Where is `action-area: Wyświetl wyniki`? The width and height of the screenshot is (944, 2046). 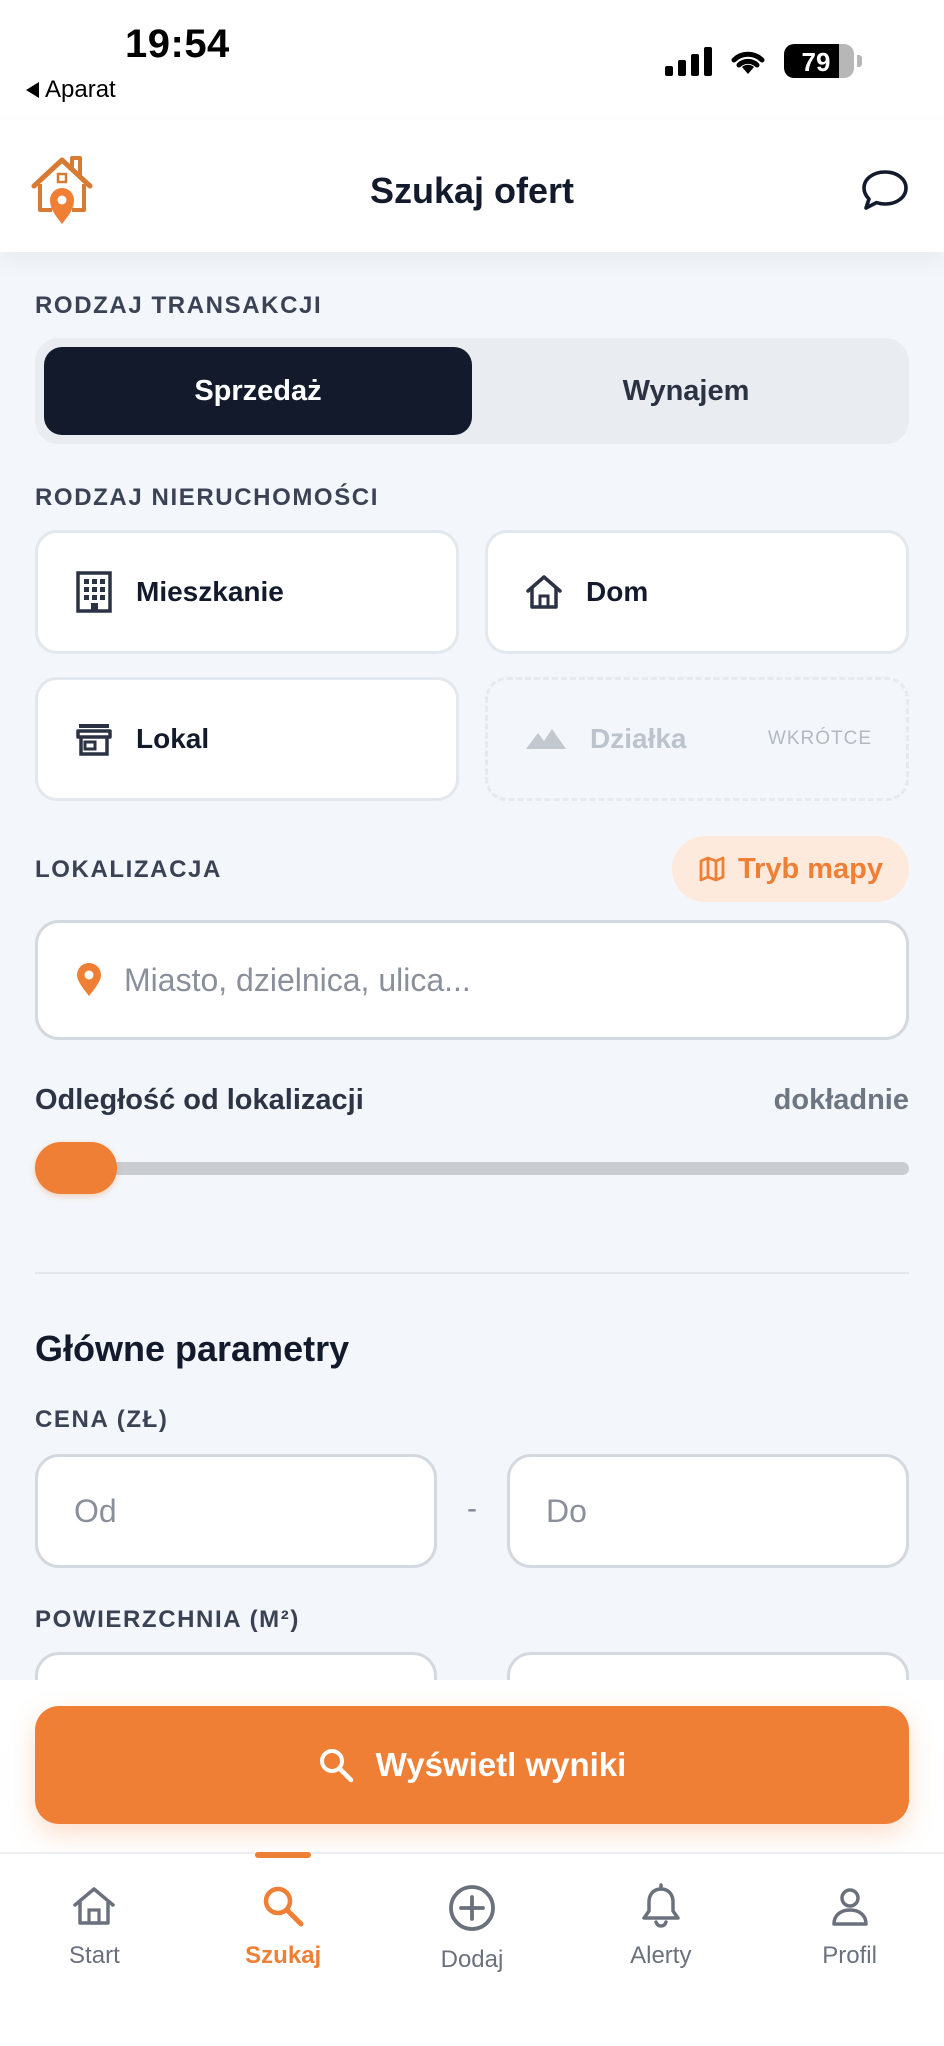
action-area: Wyświetl wyniki is located at coordinates (472, 1767).